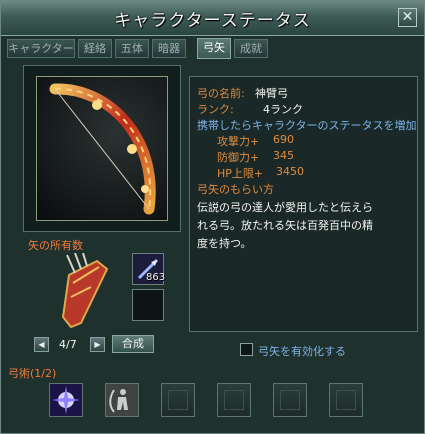 The width and height of the screenshot is (425, 434). I want to click on quiver-icon, so click(85, 290).